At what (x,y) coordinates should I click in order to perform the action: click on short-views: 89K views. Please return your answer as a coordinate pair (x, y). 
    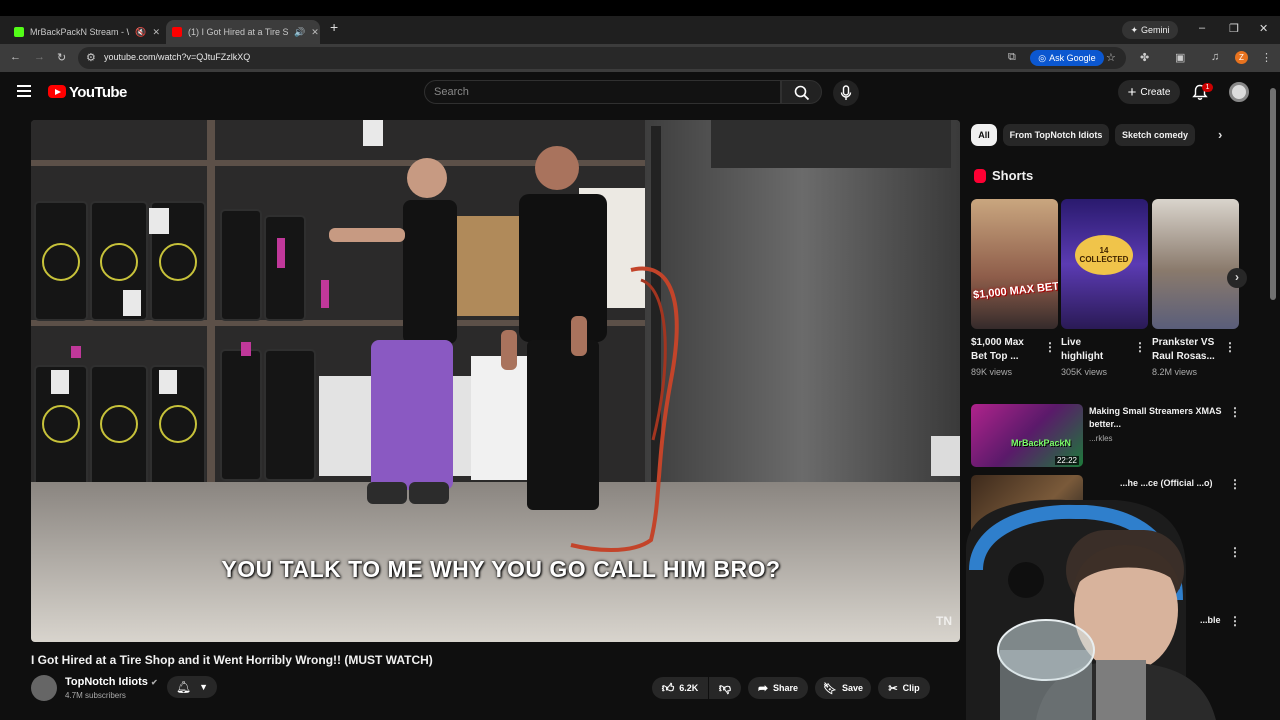
    Looking at the image, I should click on (992, 372).